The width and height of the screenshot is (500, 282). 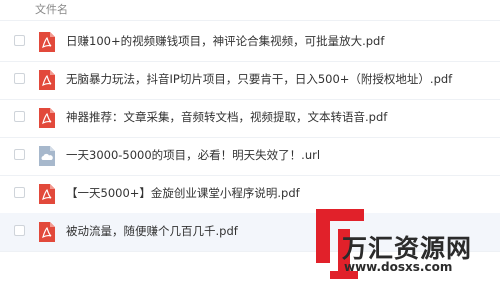 What do you see at coordinates (226, 117) in the screenshot?
I see `file-name: 神器推荐：文章采集，音频转文档，视频提取，文本转语音.pdf` at bounding box center [226, 117].